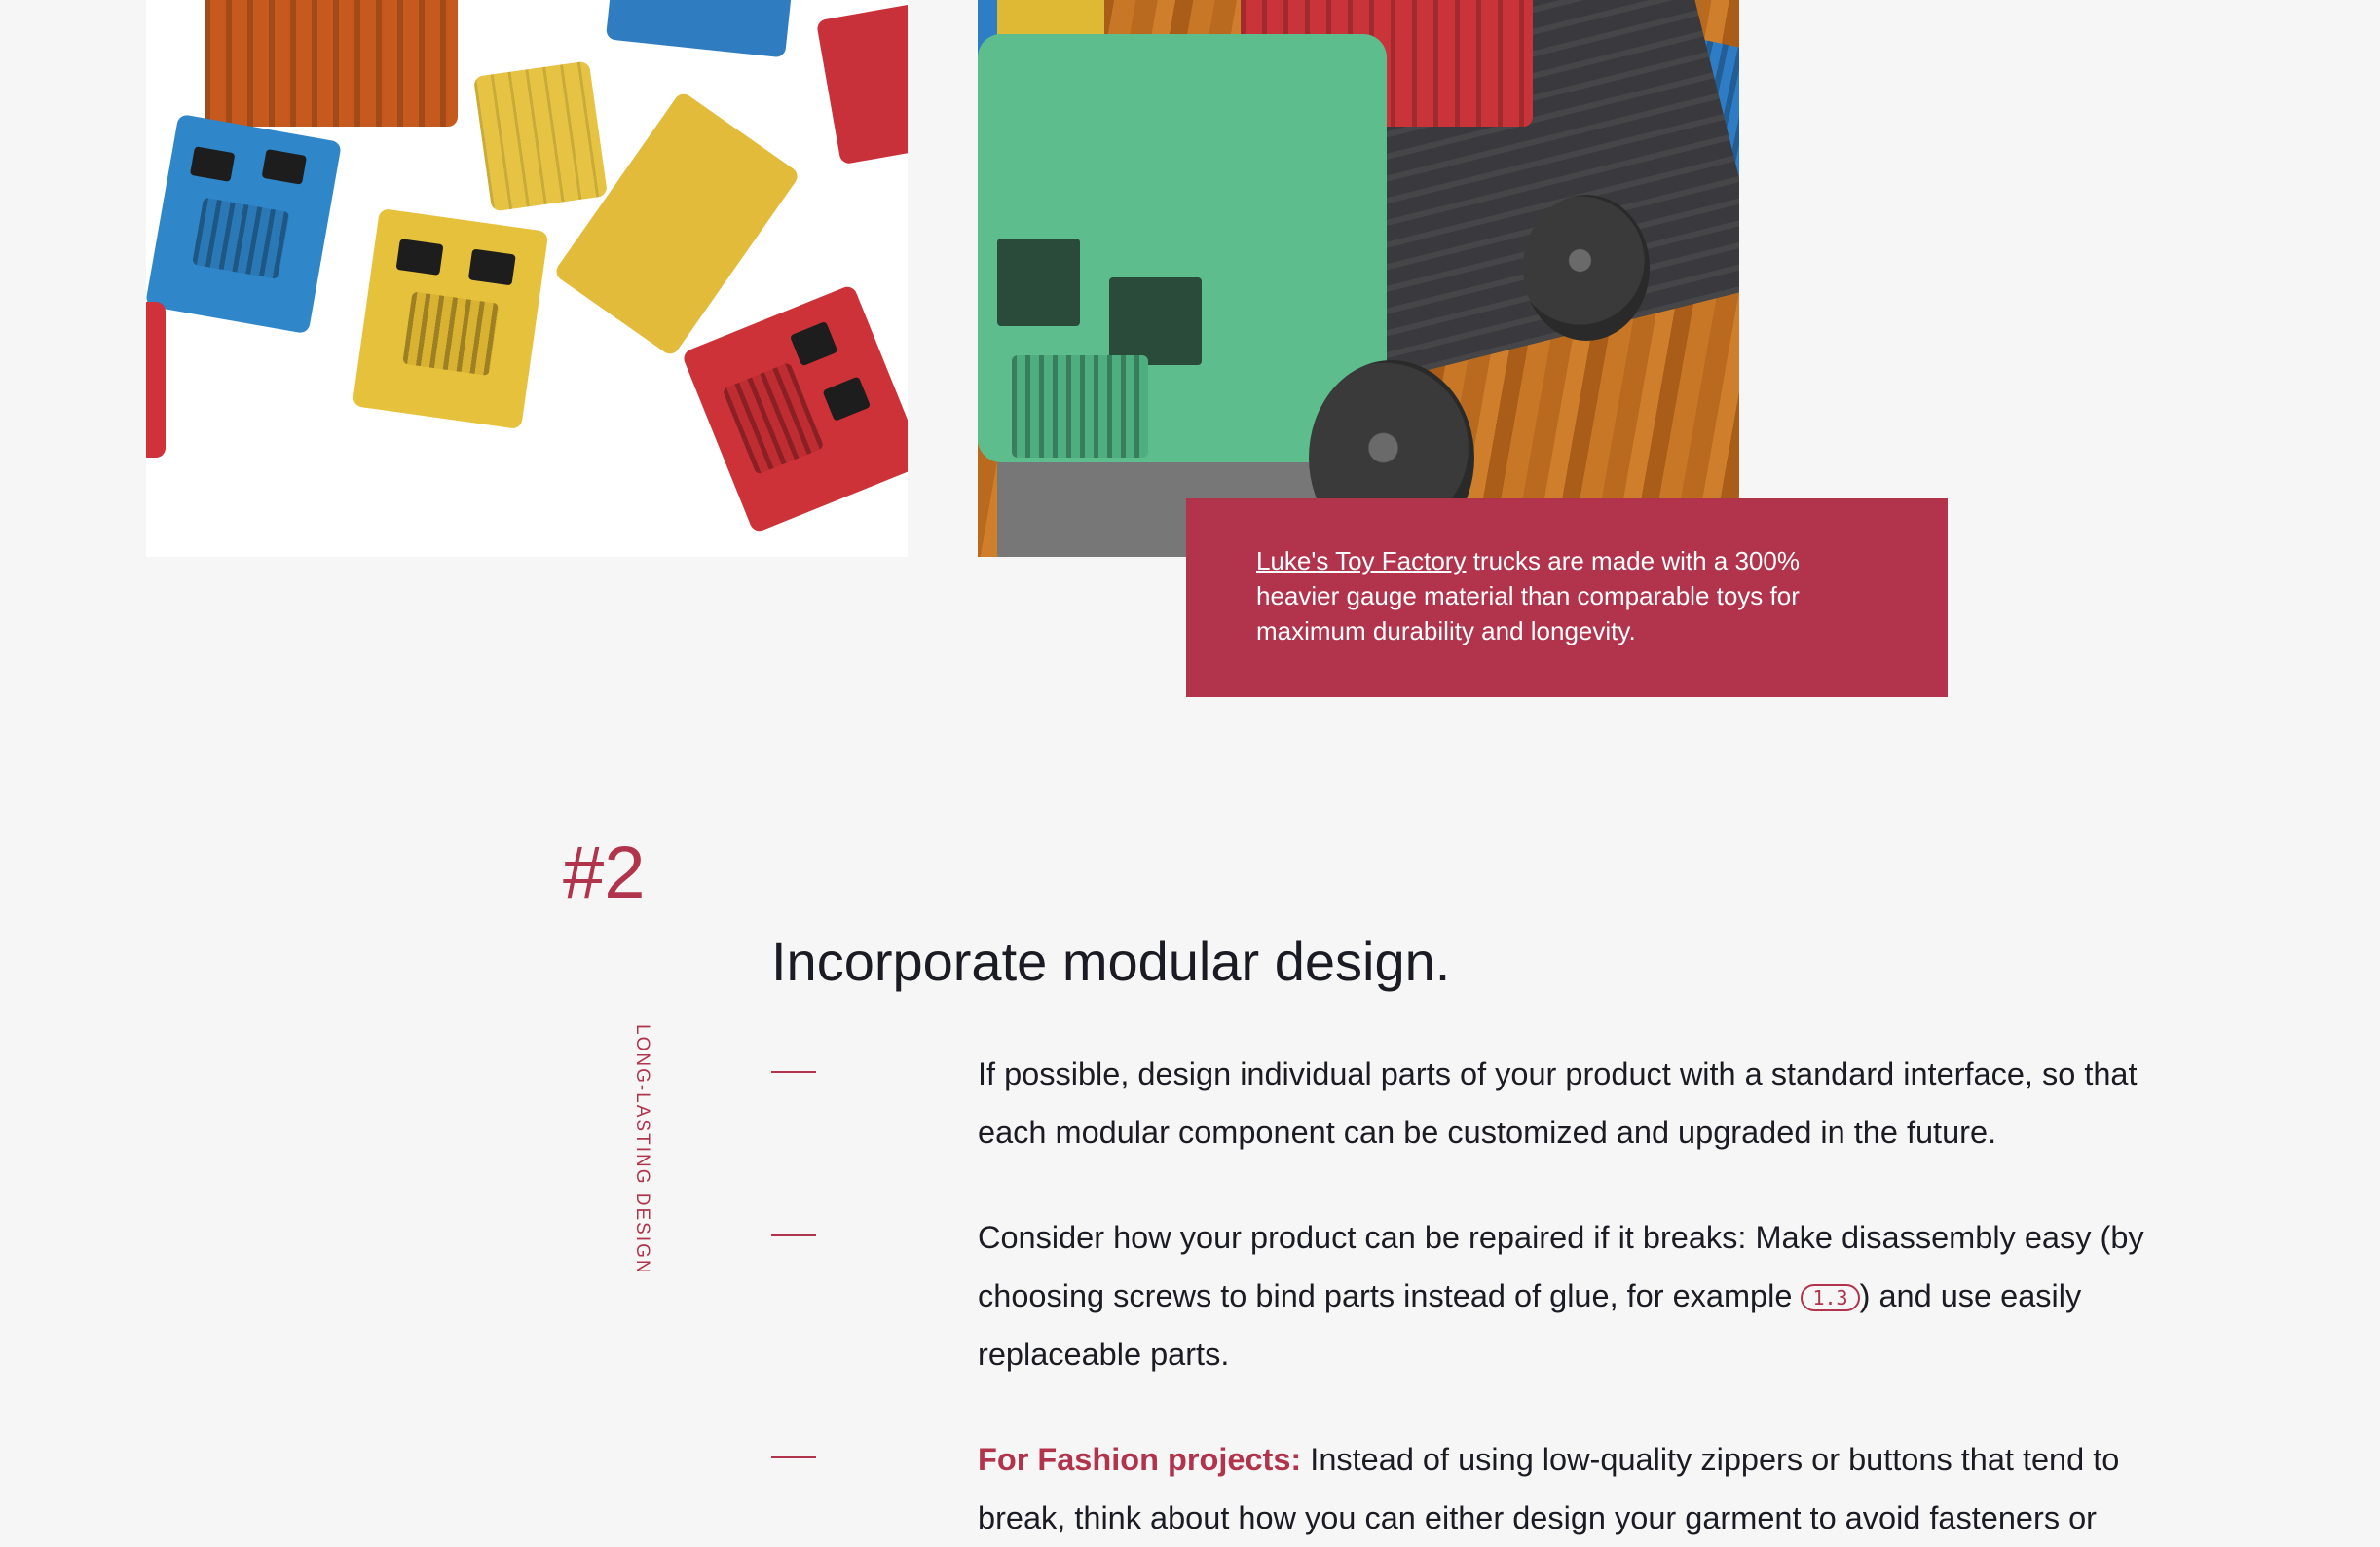 This screenshot has width=2380, height=1547. Describe the element at coordinates (540, 136) in the screenshot. I see `yellow-board` at that location.